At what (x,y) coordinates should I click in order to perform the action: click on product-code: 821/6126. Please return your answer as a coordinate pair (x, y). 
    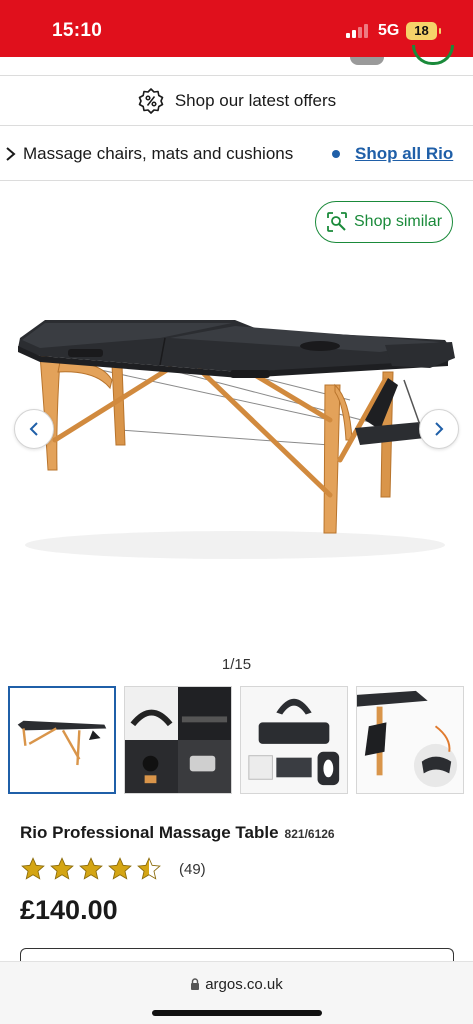
    Looking at the image, I should click on (309, 834).